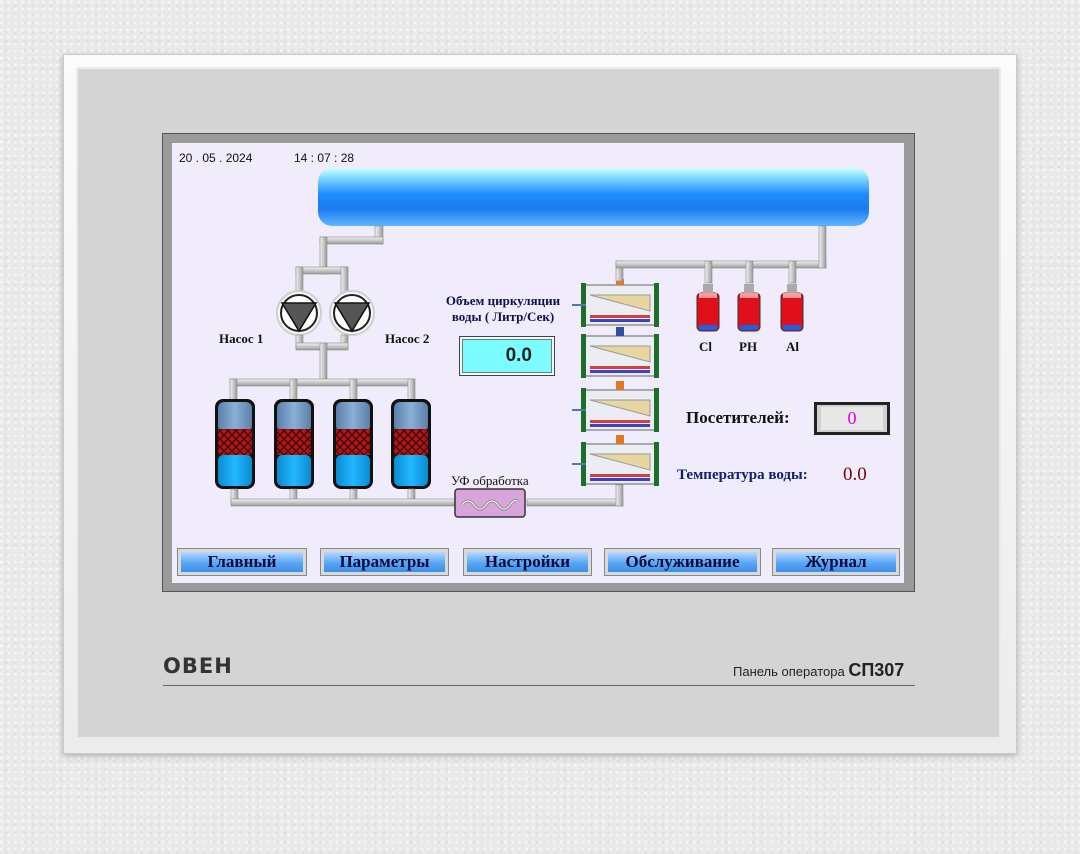 The height and width of the screenshot is (854, 1080). I want to click on nav-parameters-label: Параметры, so click(384, 562).